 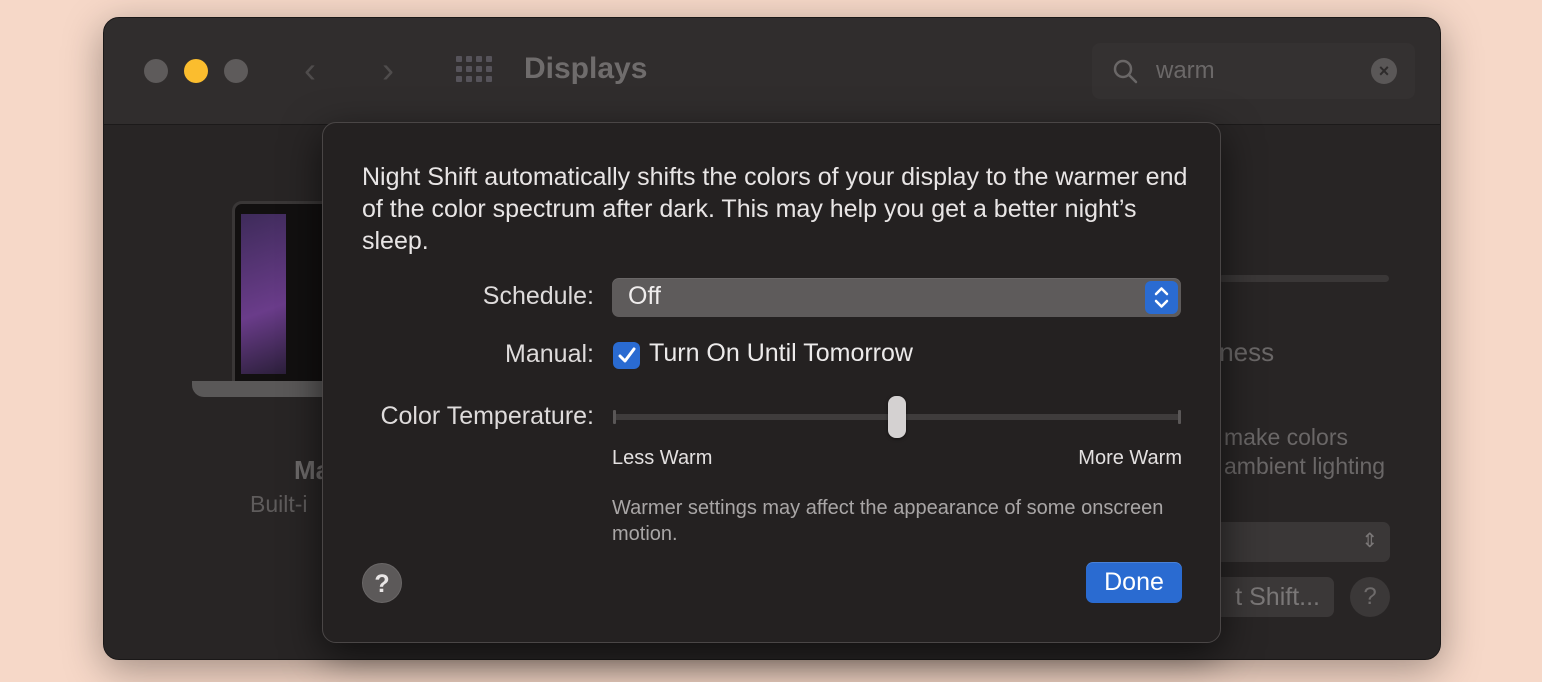 What do you see at coordinates (896, 297) in the screenshot?
I see `schedule-select: Off` at bounding box center [896, 297].